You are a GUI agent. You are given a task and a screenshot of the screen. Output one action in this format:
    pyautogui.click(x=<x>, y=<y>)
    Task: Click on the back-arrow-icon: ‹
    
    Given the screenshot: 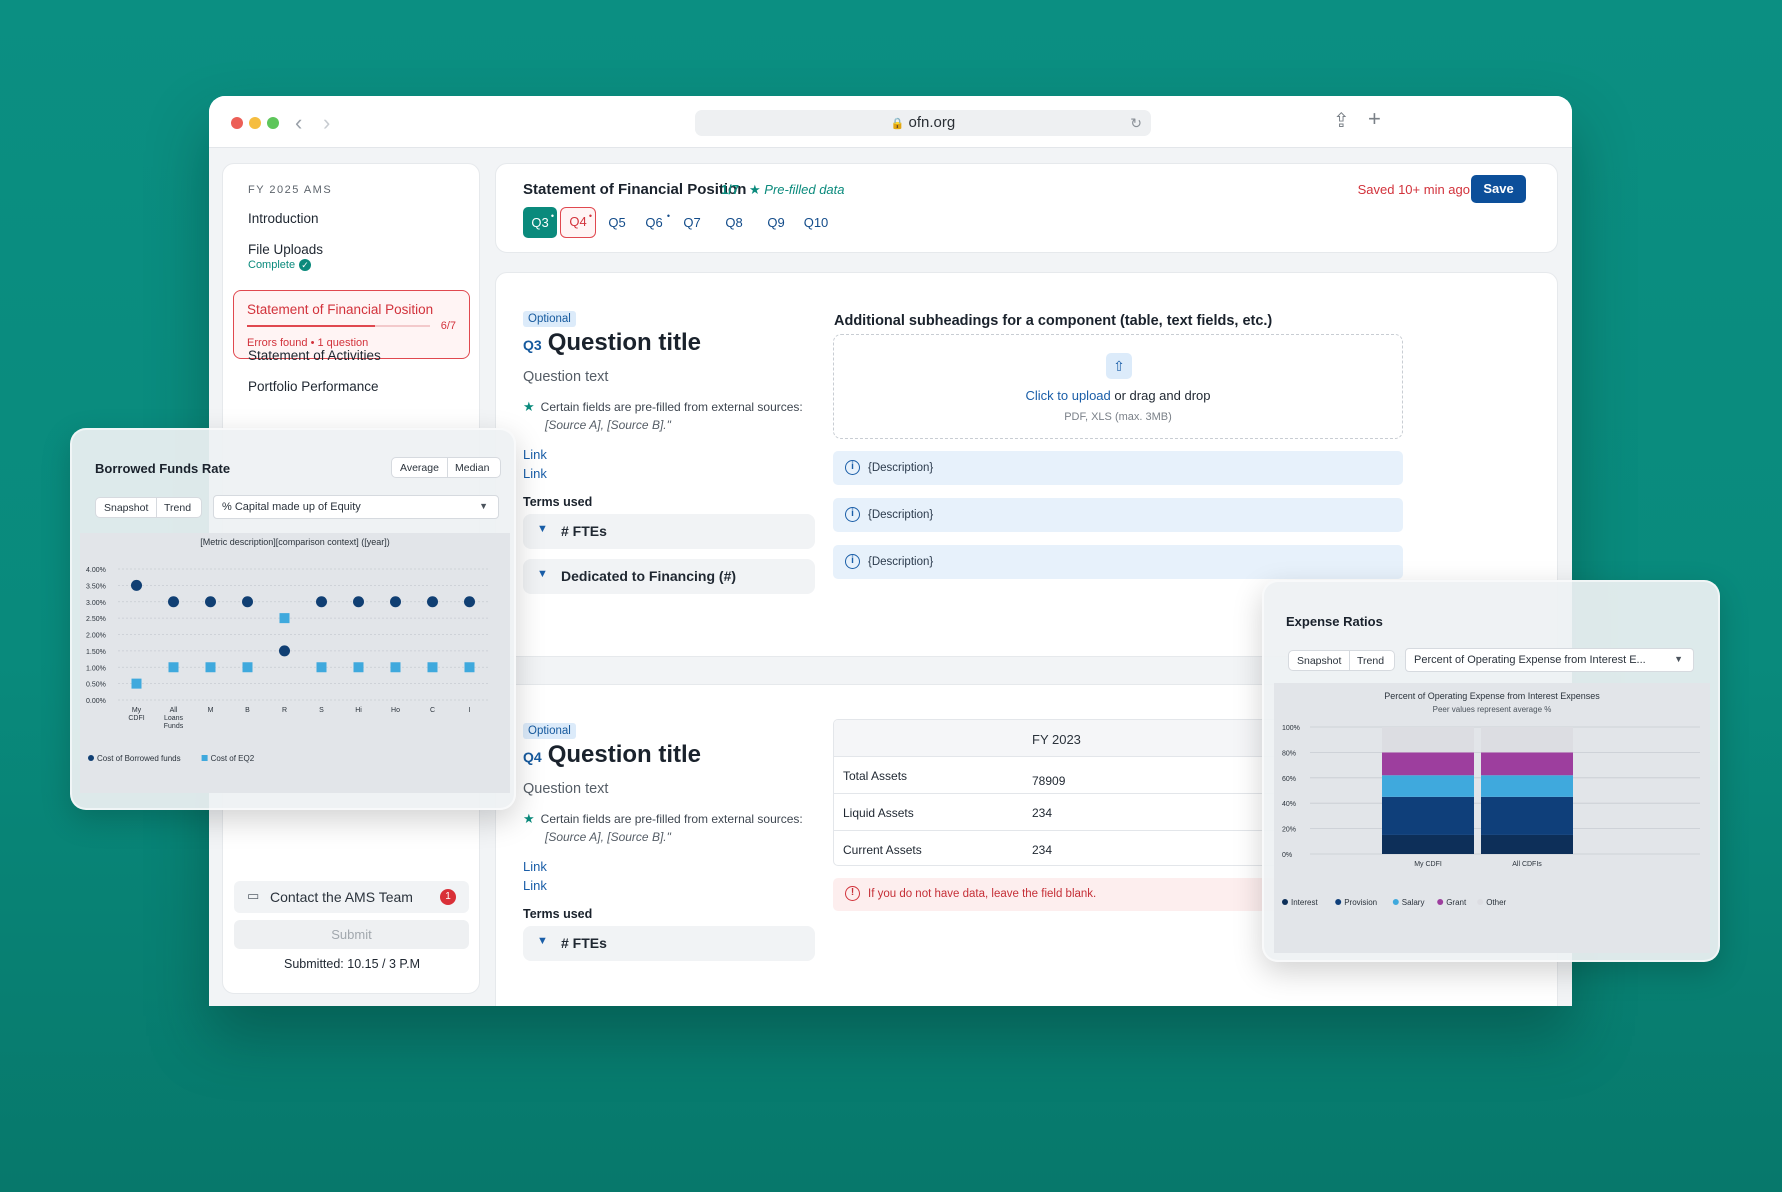 What is the action you would take?
    pyautogui.click(x=298, y=123)
    